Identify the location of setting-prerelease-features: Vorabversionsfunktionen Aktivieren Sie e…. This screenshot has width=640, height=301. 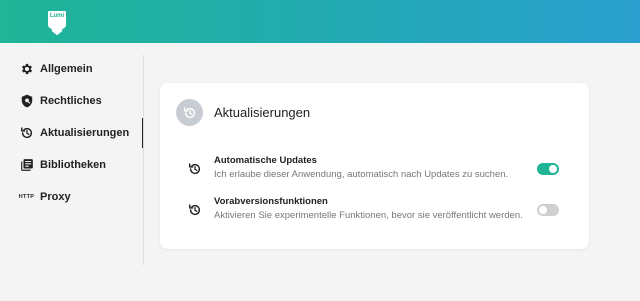
(374, 210).